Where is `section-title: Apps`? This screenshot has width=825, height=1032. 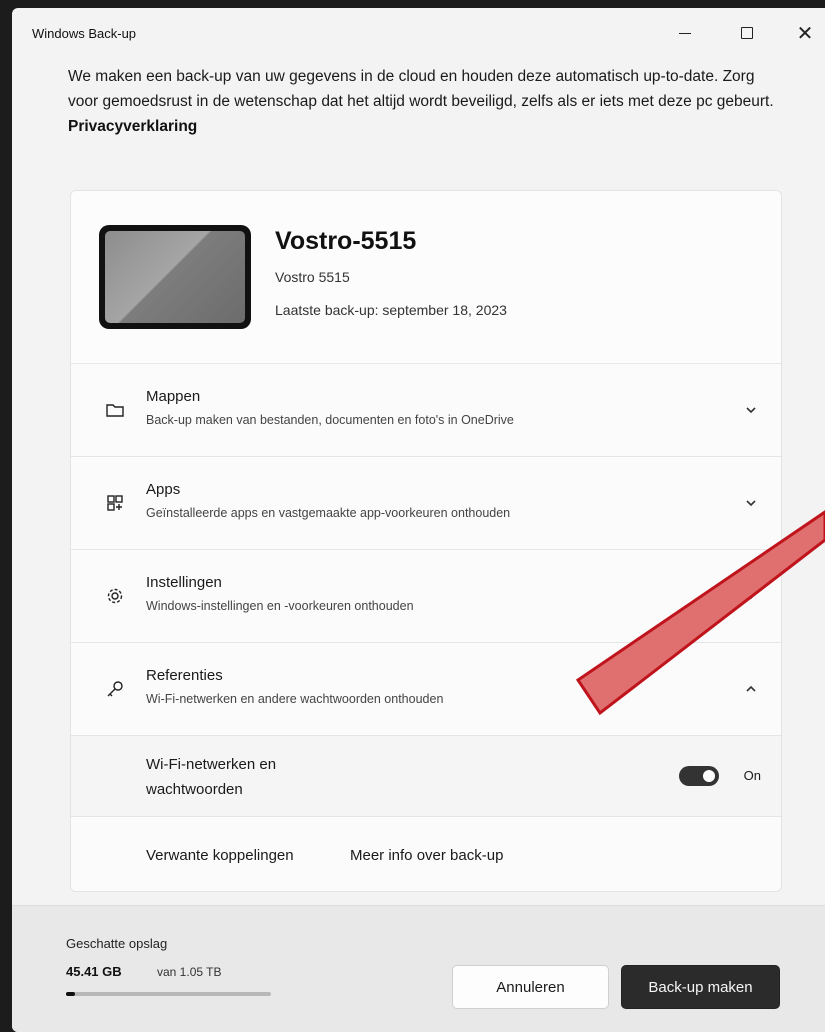
section-title: Apps is located at coordinates (163, 489).